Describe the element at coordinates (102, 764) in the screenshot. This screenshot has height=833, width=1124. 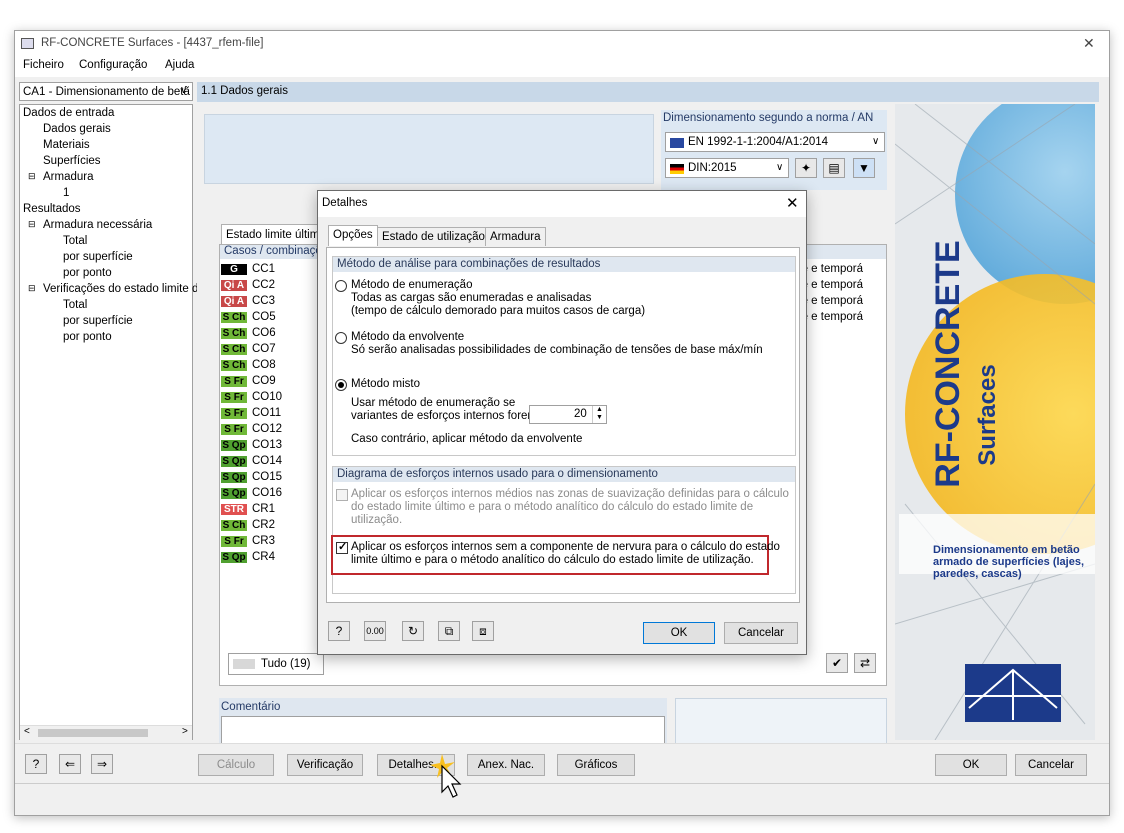
I see `export-icon: ⇒` at that location.